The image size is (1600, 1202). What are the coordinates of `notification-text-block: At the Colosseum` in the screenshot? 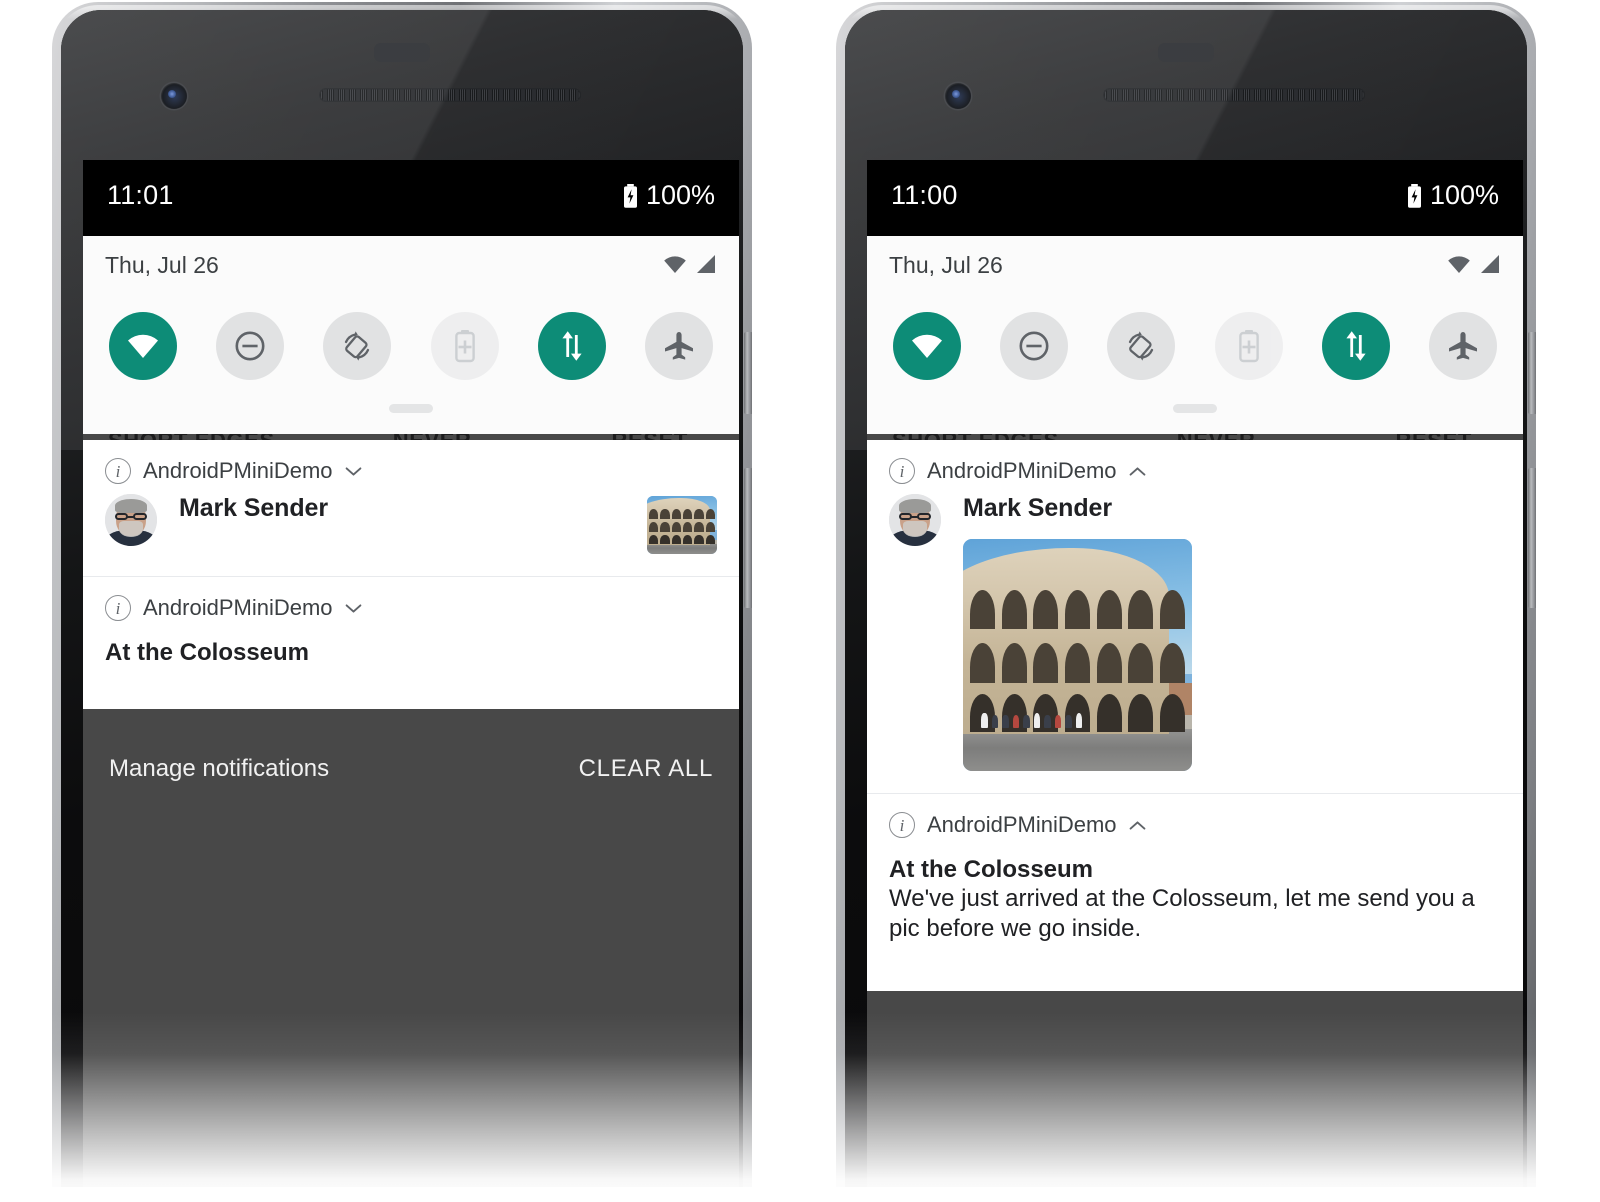 It's located at (411, 665).